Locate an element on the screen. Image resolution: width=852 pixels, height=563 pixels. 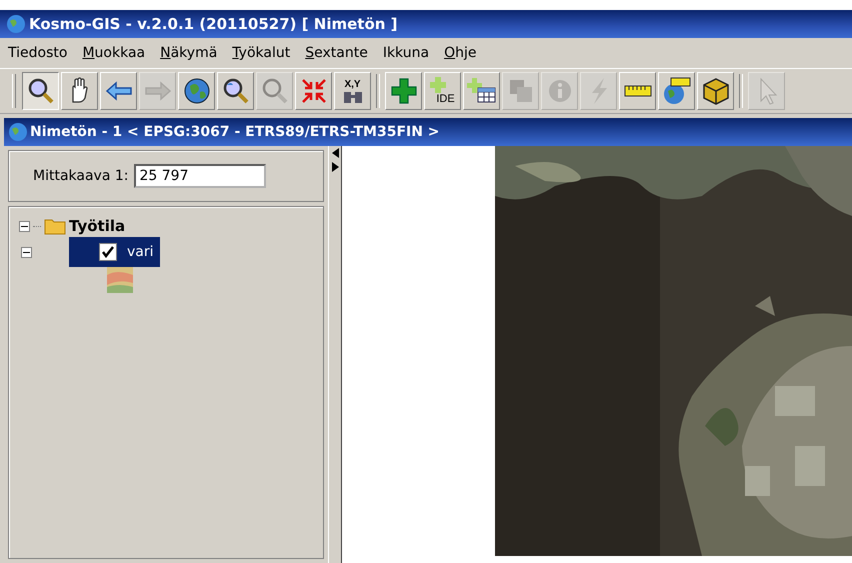
tree-item: Työtila is located at coordinates (97, 226).